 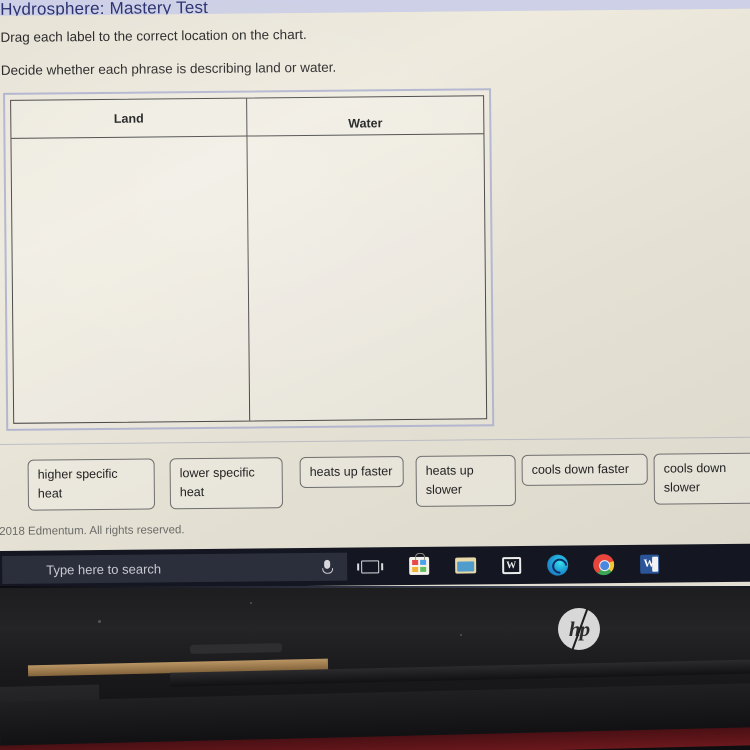 What do you see at coordinates (584, 470) in the screenshot?
I see `drag-label: cools down faster` at bounding box center [584, 470].